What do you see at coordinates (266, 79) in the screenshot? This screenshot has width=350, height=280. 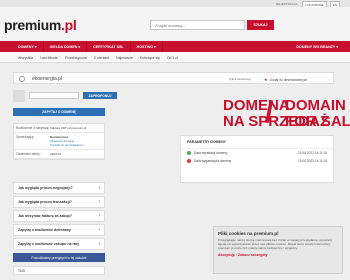 I see `star-icon: ★` at bounding box center [266, 79].